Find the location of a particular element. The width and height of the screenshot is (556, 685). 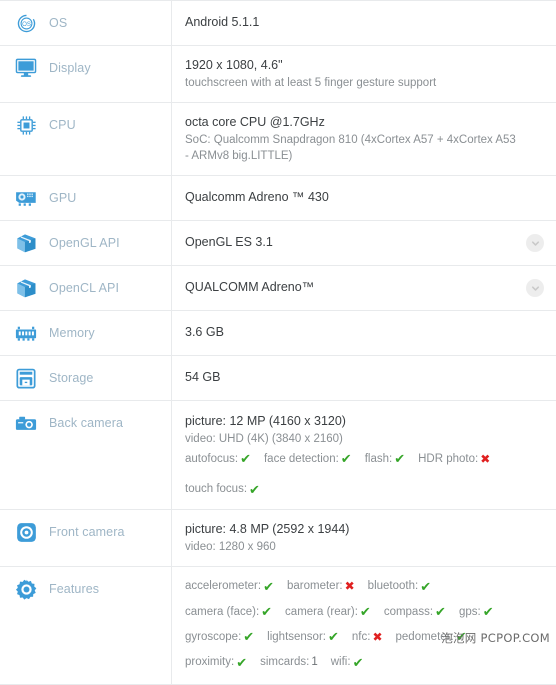

feature-flag-line: touch focus: ✔ is located at coordinates (351, 489).